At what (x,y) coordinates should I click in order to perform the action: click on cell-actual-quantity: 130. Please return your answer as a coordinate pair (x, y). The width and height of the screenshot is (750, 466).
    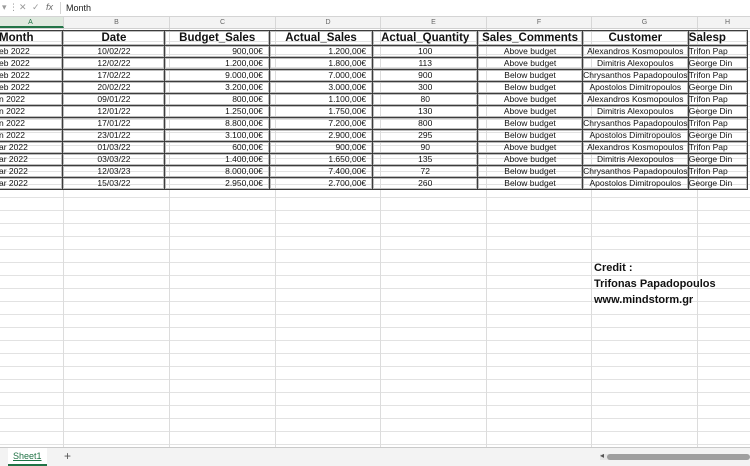
    Looking at the image, I should click on (425, 111).